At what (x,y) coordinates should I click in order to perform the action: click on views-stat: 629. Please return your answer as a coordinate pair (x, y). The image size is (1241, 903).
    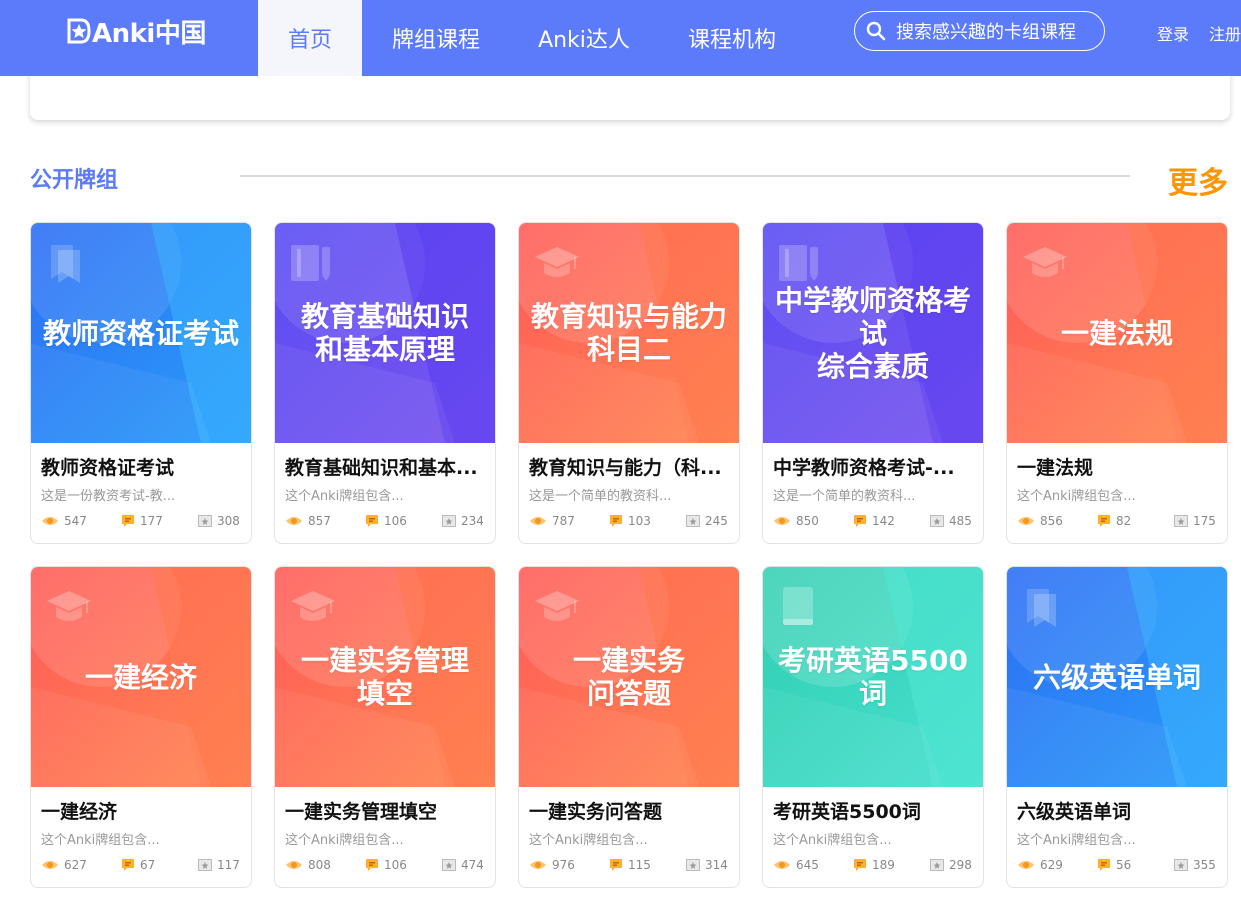
    Looking at the image, I should click on (1040, 865).